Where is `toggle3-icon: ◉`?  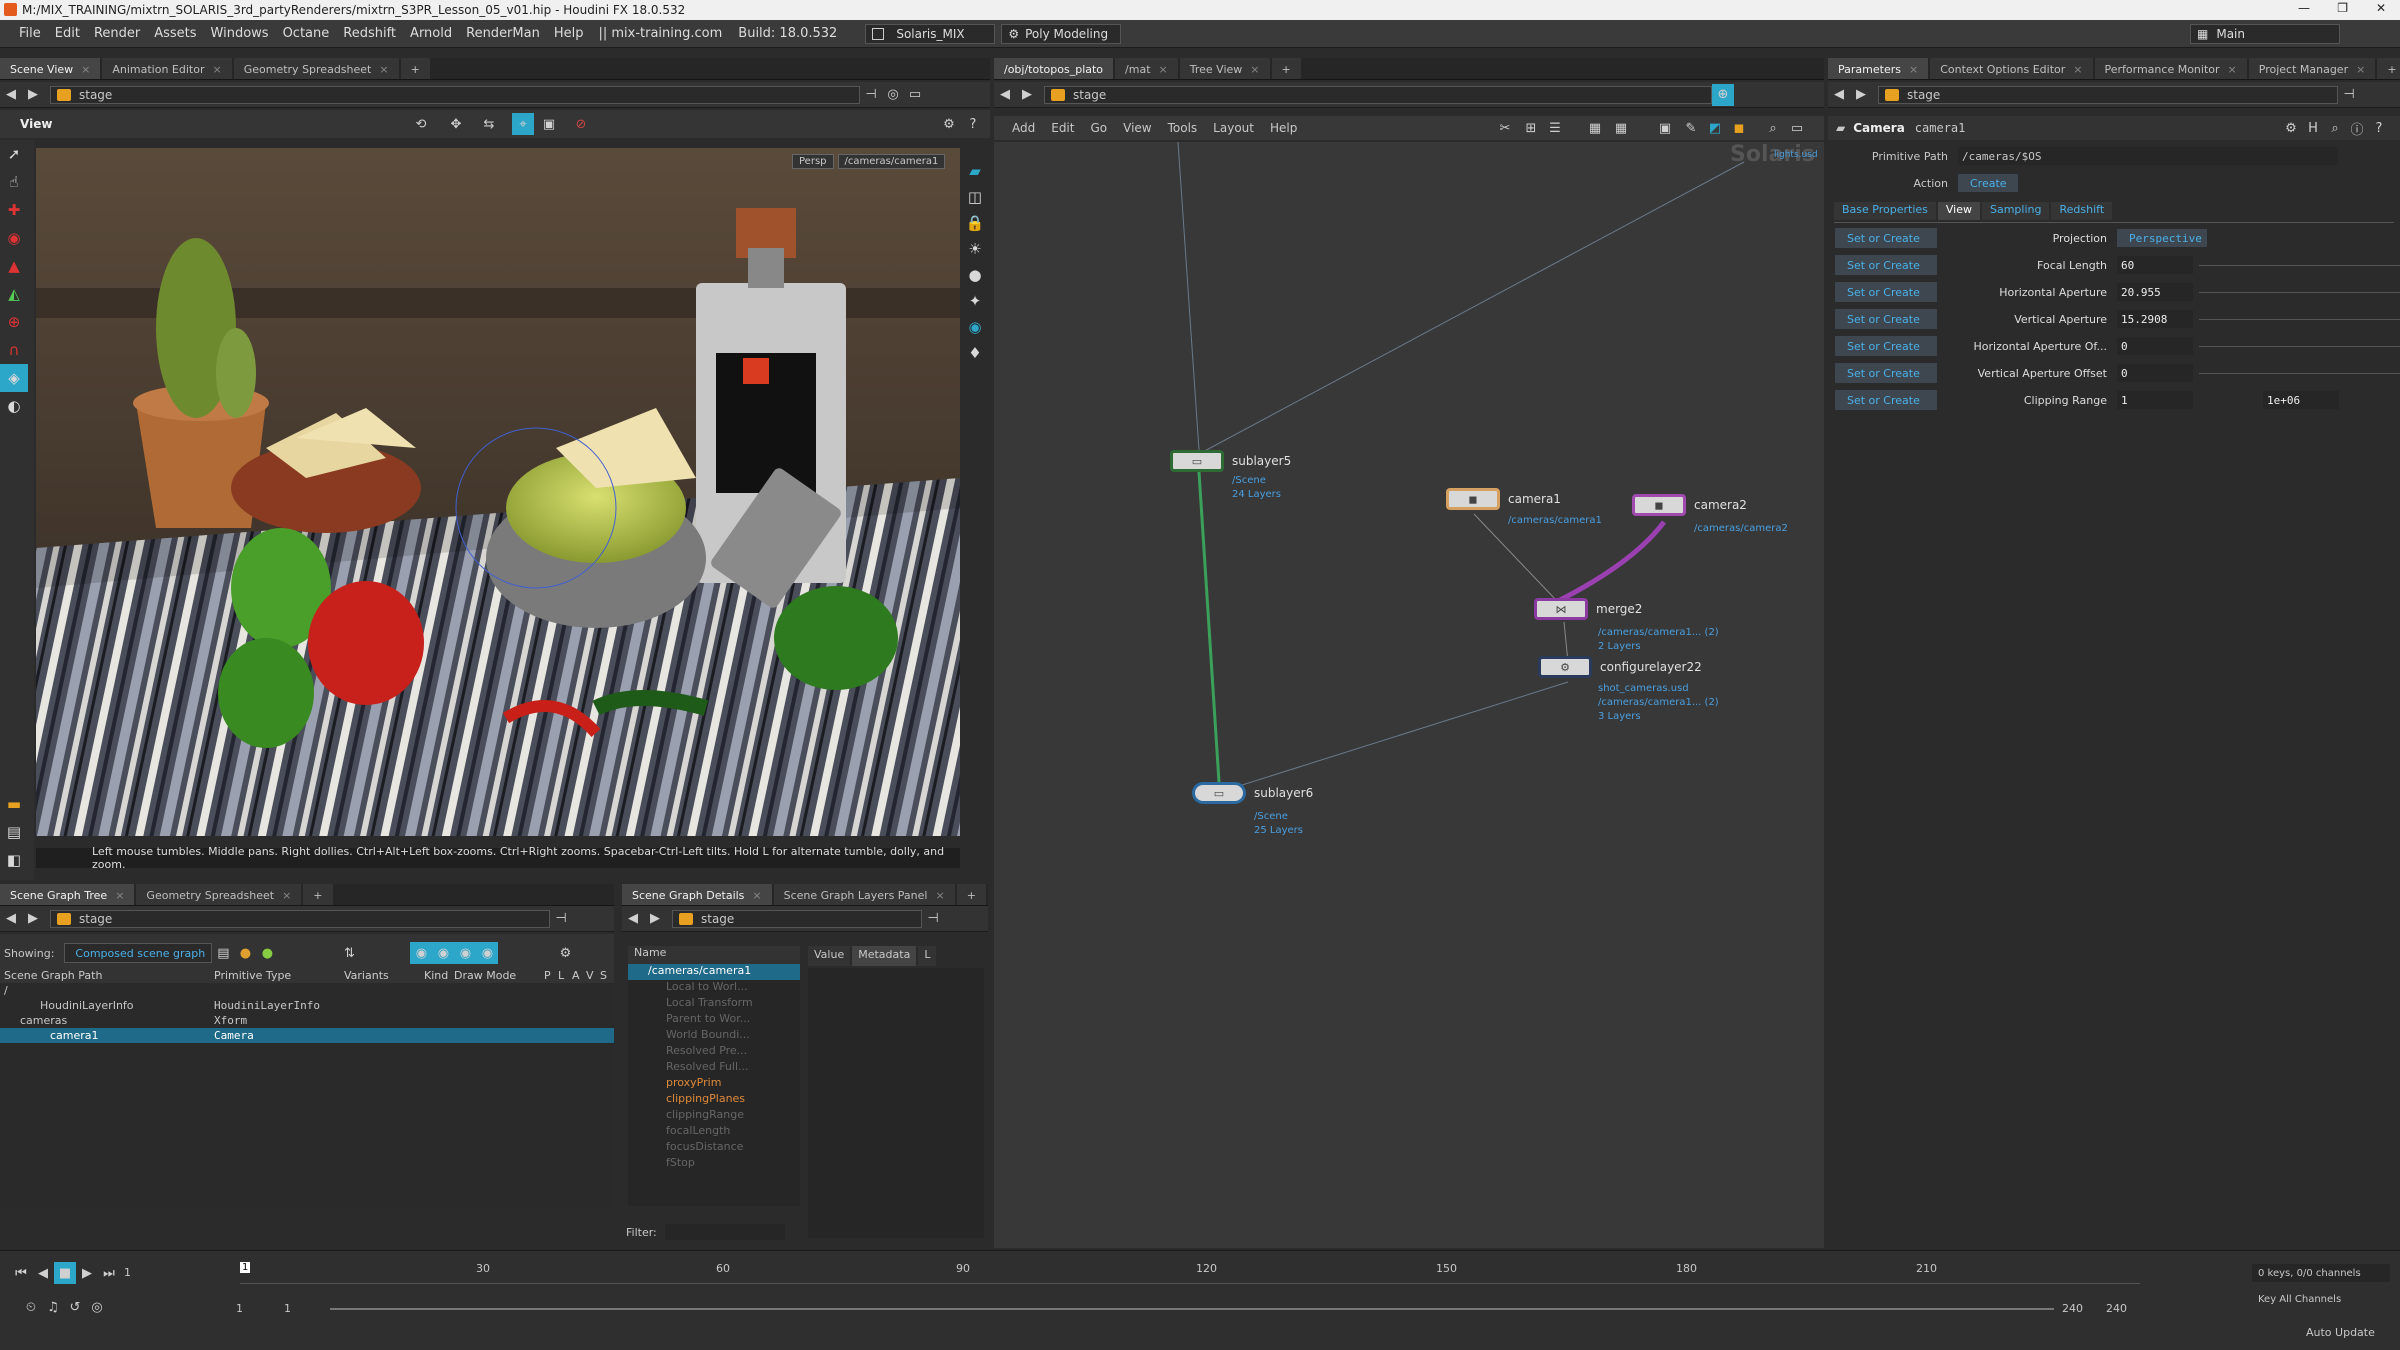
toggle3-icon: ◉ is located at coordinates (465, 953).